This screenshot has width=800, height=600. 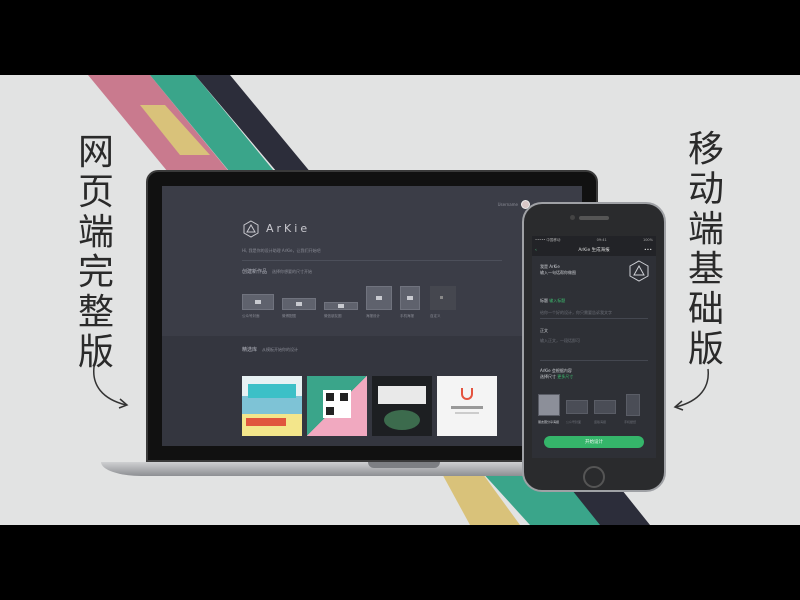 I want to click on template-section-hint: 从模板开始你的设计, so click(x=280, y=349).